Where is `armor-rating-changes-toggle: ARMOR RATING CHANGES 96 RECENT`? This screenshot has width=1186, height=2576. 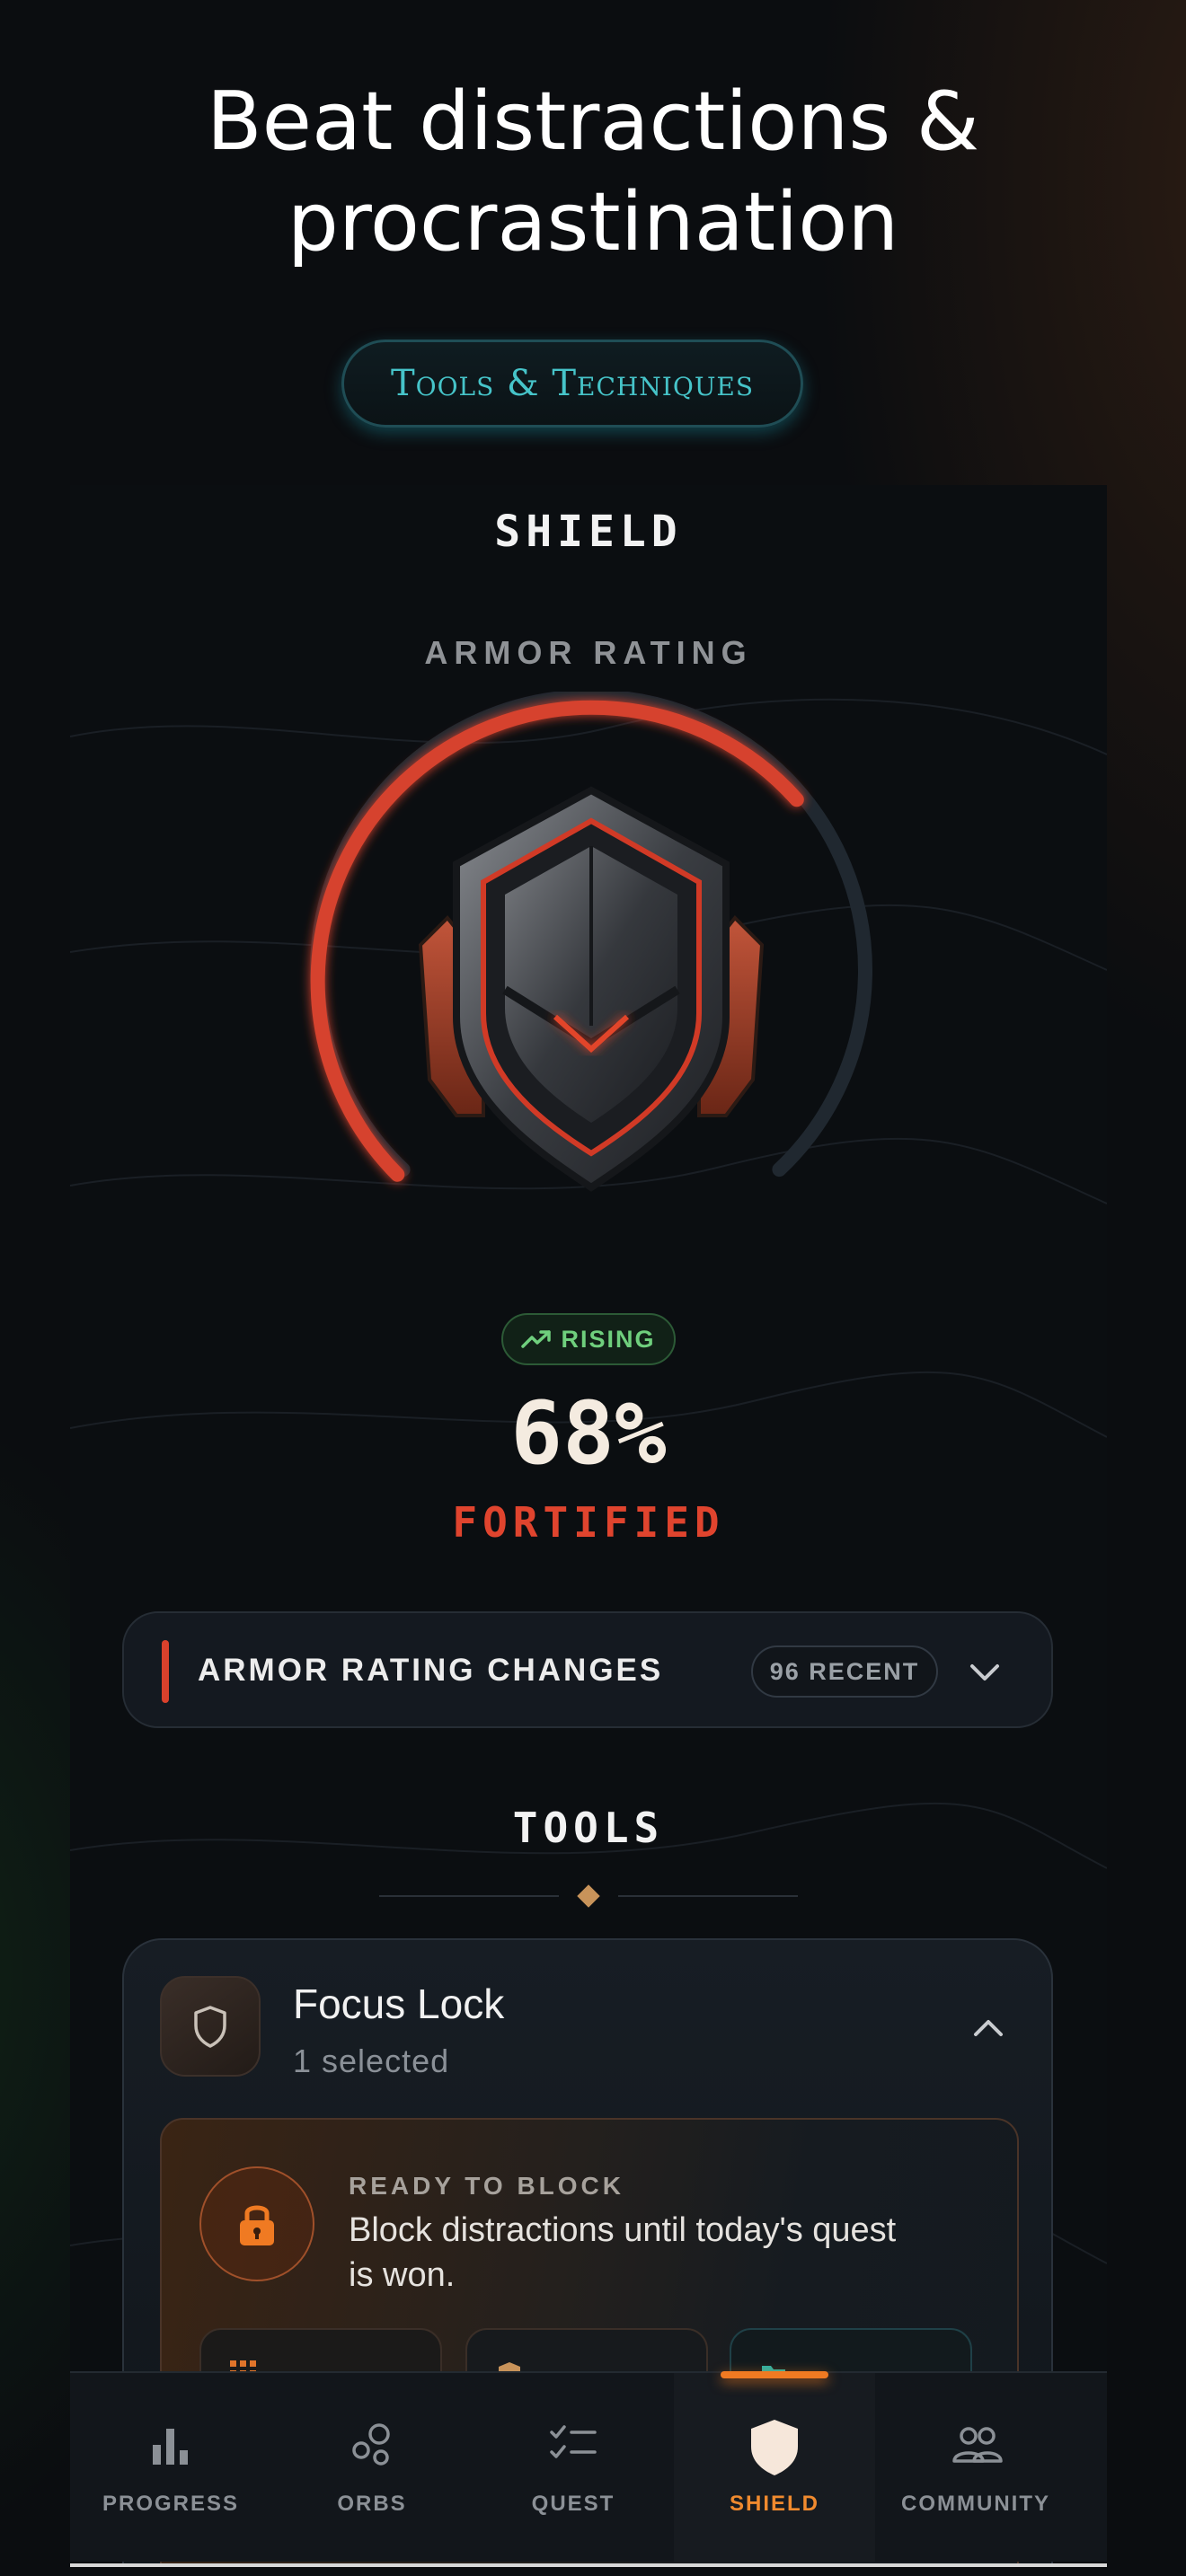
armor-rating-changes-toggle: ARMOR RATING CHANGES 96 RECENT is located at coordinates (587, 1669).